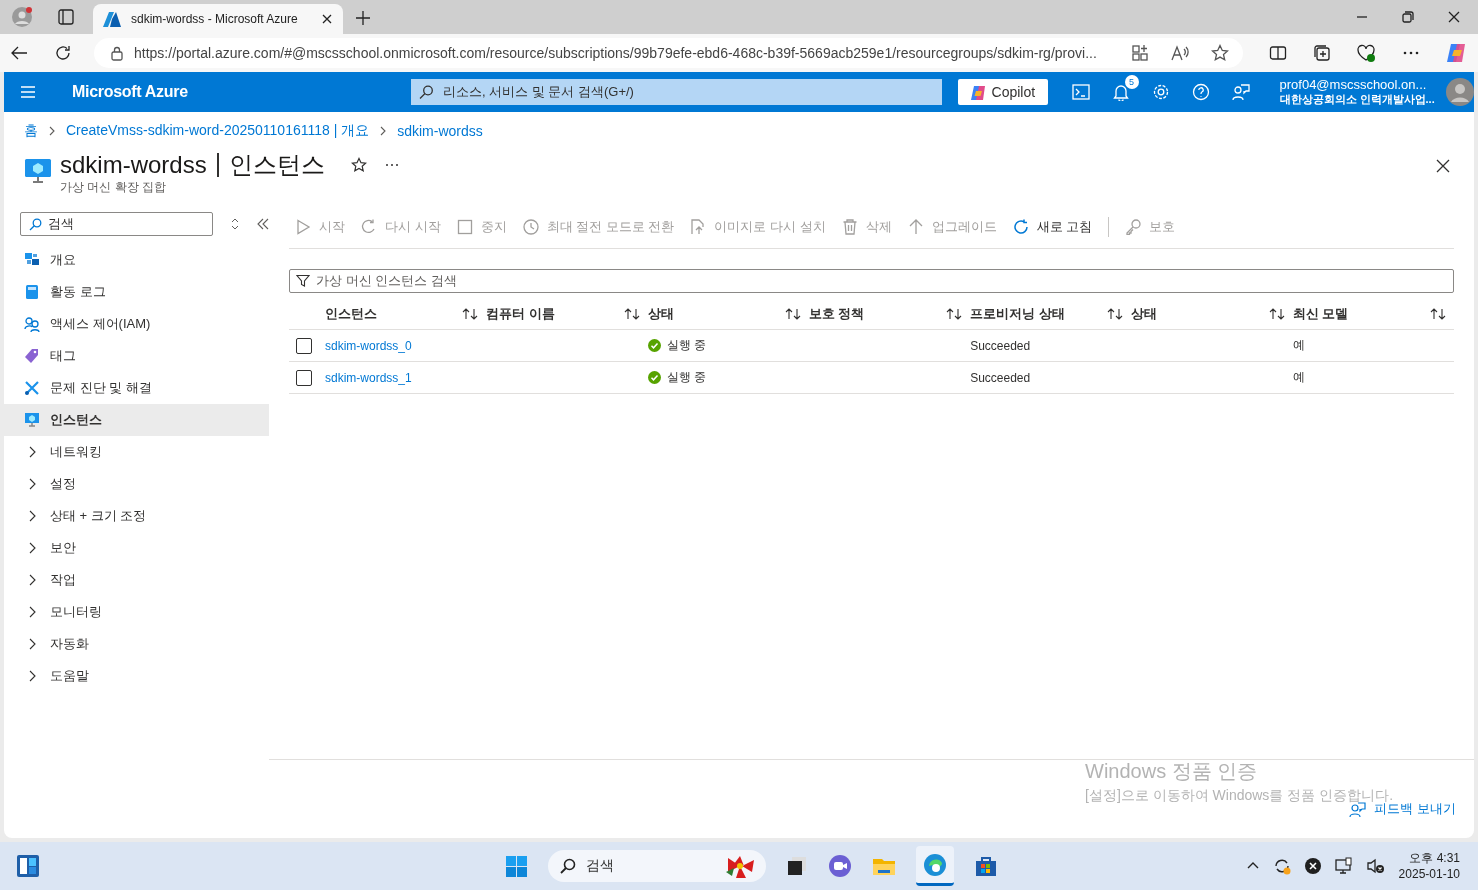 The image size is (1478, 890). I want to click on store-bag-icon, so click(986, 866).